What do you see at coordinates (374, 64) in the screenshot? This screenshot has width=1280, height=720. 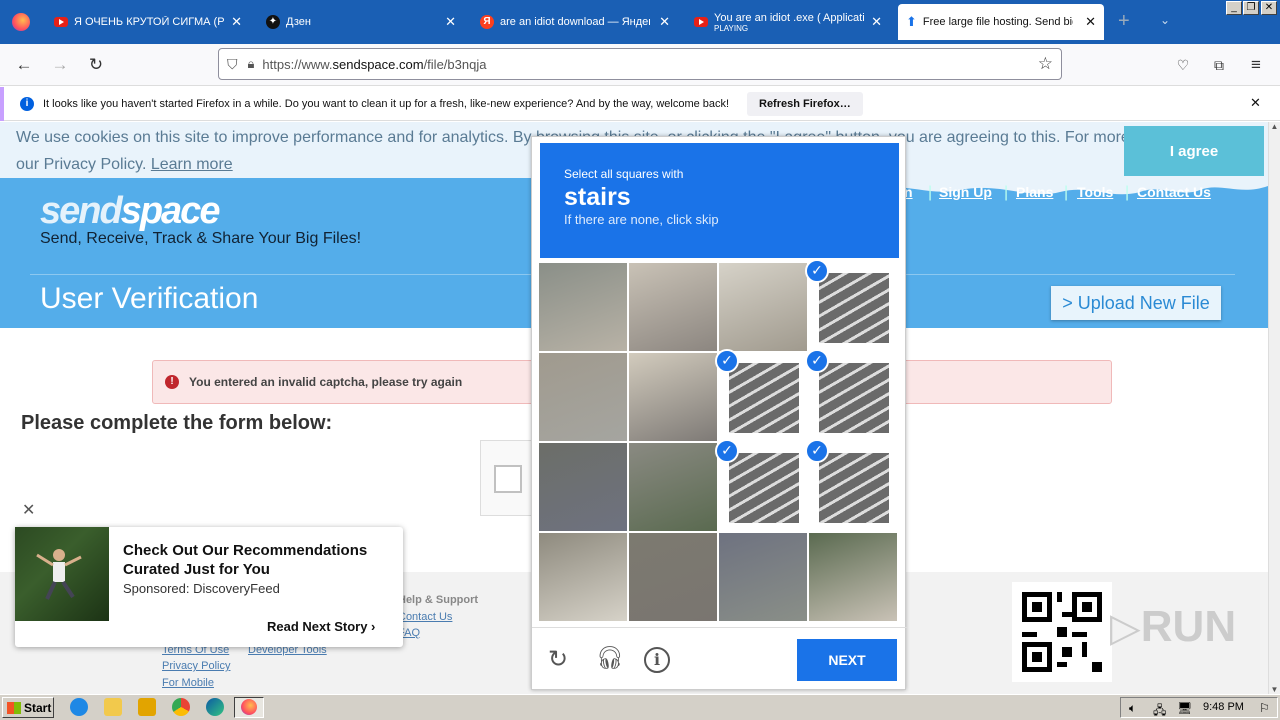 I see `url-text: https://www.sendspace.com/file/b3nqja` at bounding box center [374, 64].